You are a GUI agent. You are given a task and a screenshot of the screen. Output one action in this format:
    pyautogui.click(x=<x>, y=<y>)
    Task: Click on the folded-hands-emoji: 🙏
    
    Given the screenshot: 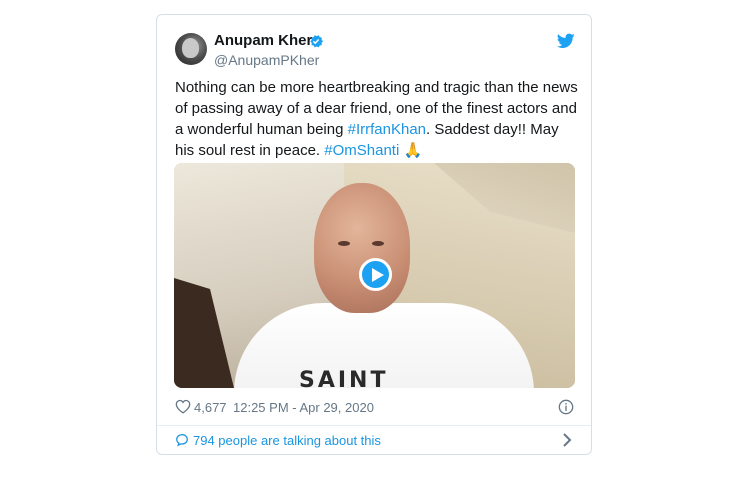 What is the action you would take?
    pyautogui.click(x=413, y=150)
    